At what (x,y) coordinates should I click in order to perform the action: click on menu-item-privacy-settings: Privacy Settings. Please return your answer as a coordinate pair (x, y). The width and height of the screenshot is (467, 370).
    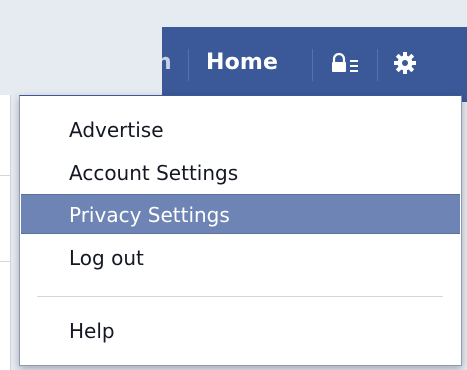
    Looking at the image, I should click on (240, 214).